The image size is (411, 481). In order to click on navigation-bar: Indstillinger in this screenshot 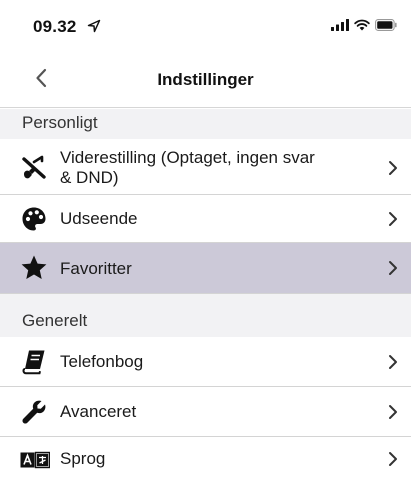, I will do `click(205, 79)`.